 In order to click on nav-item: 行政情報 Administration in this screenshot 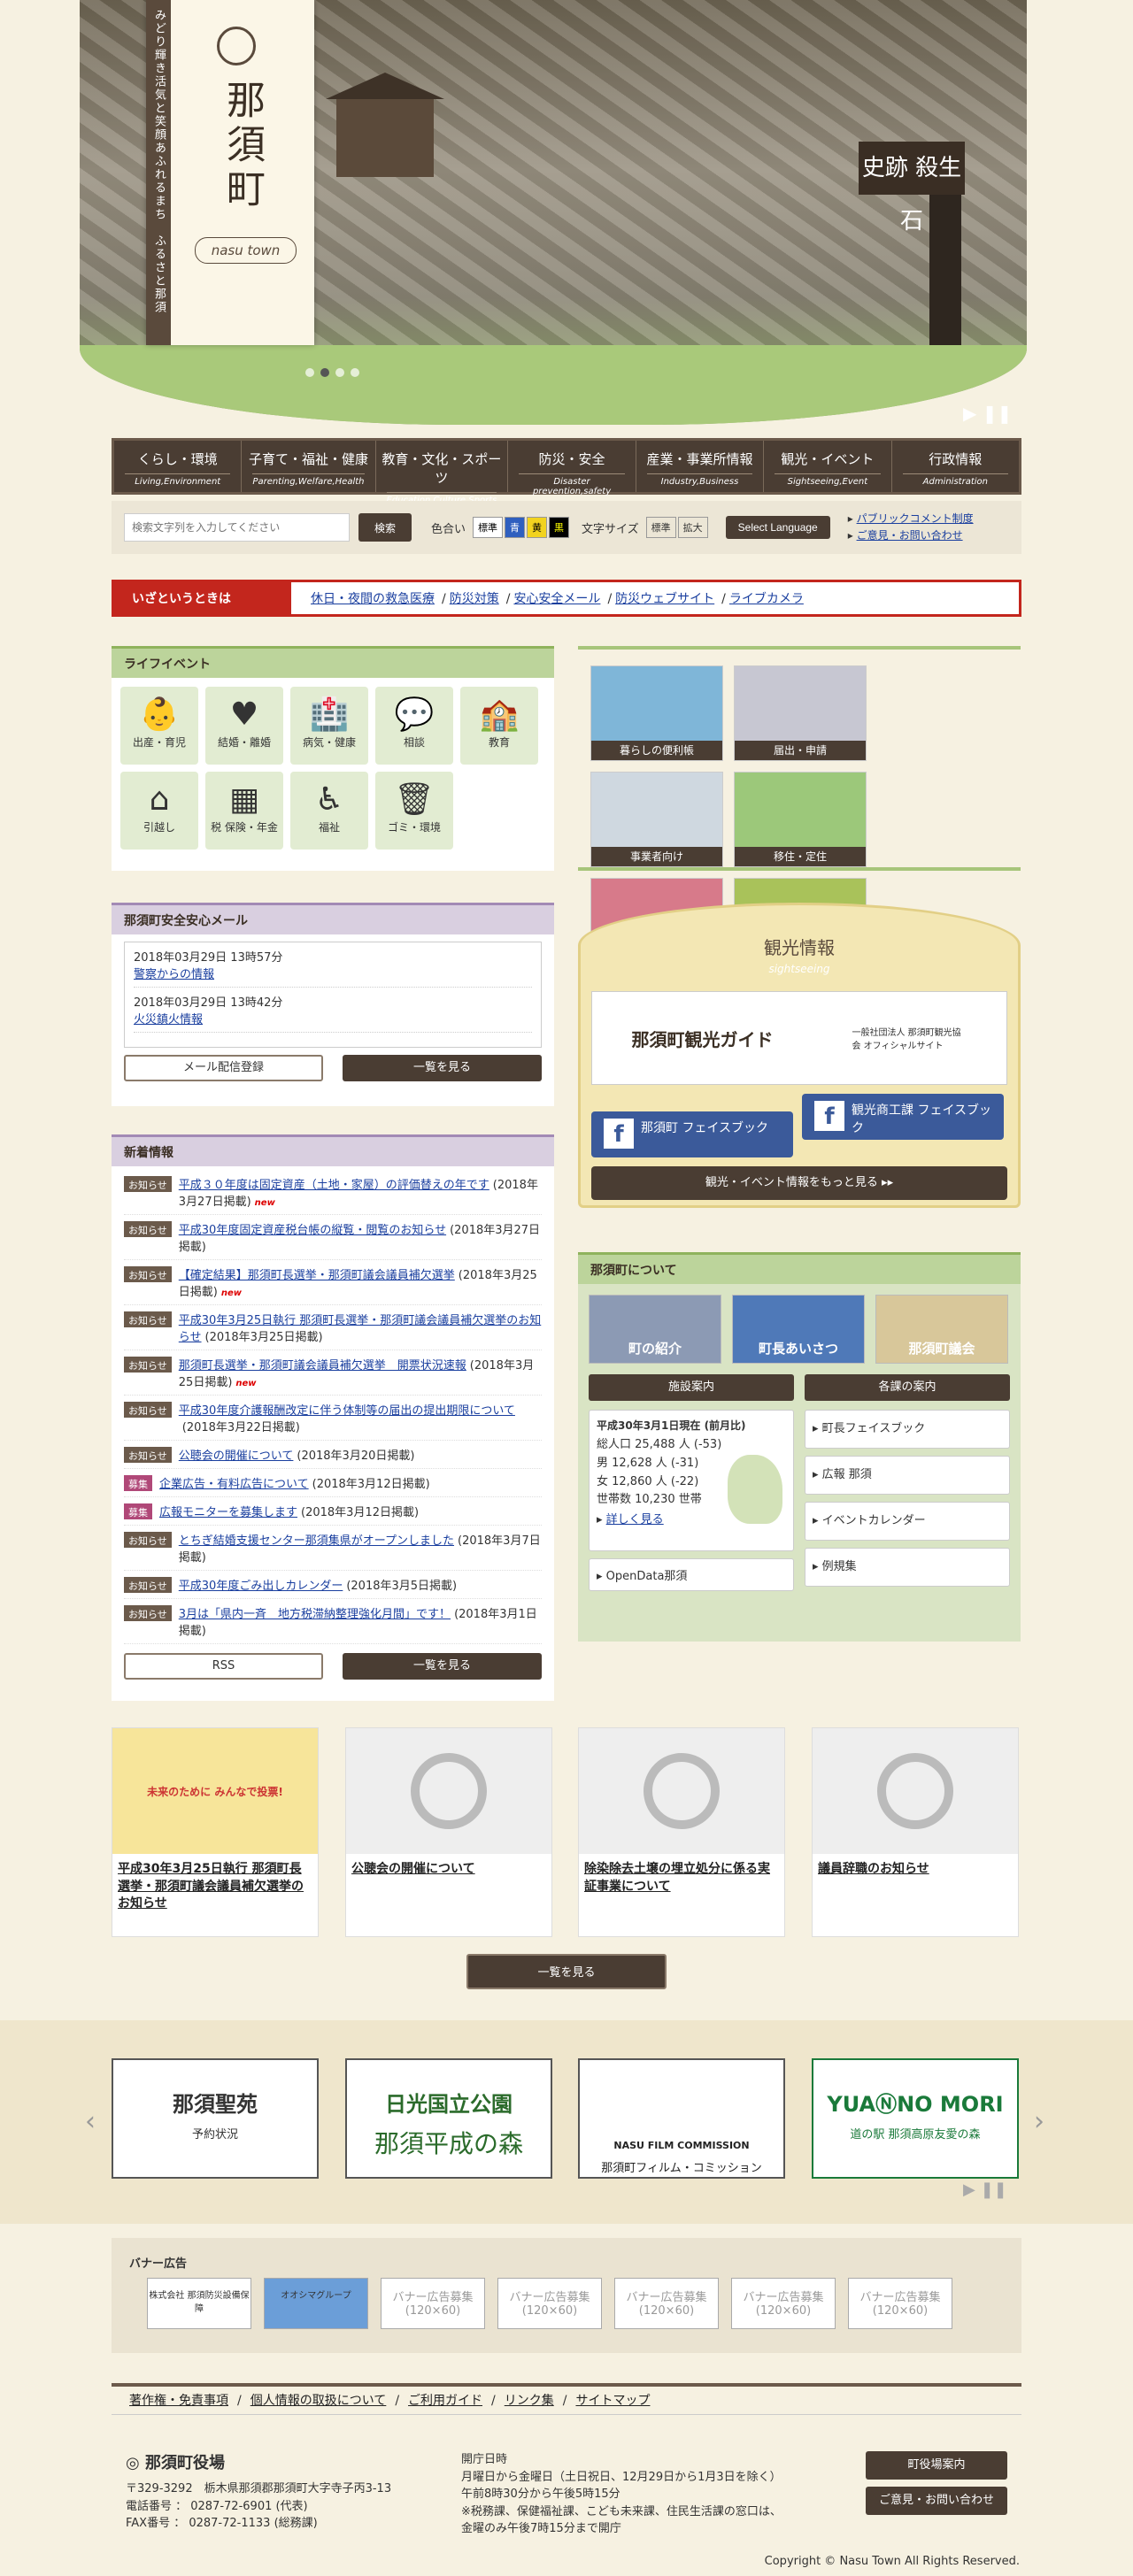, I will do `click(955, 466)`.